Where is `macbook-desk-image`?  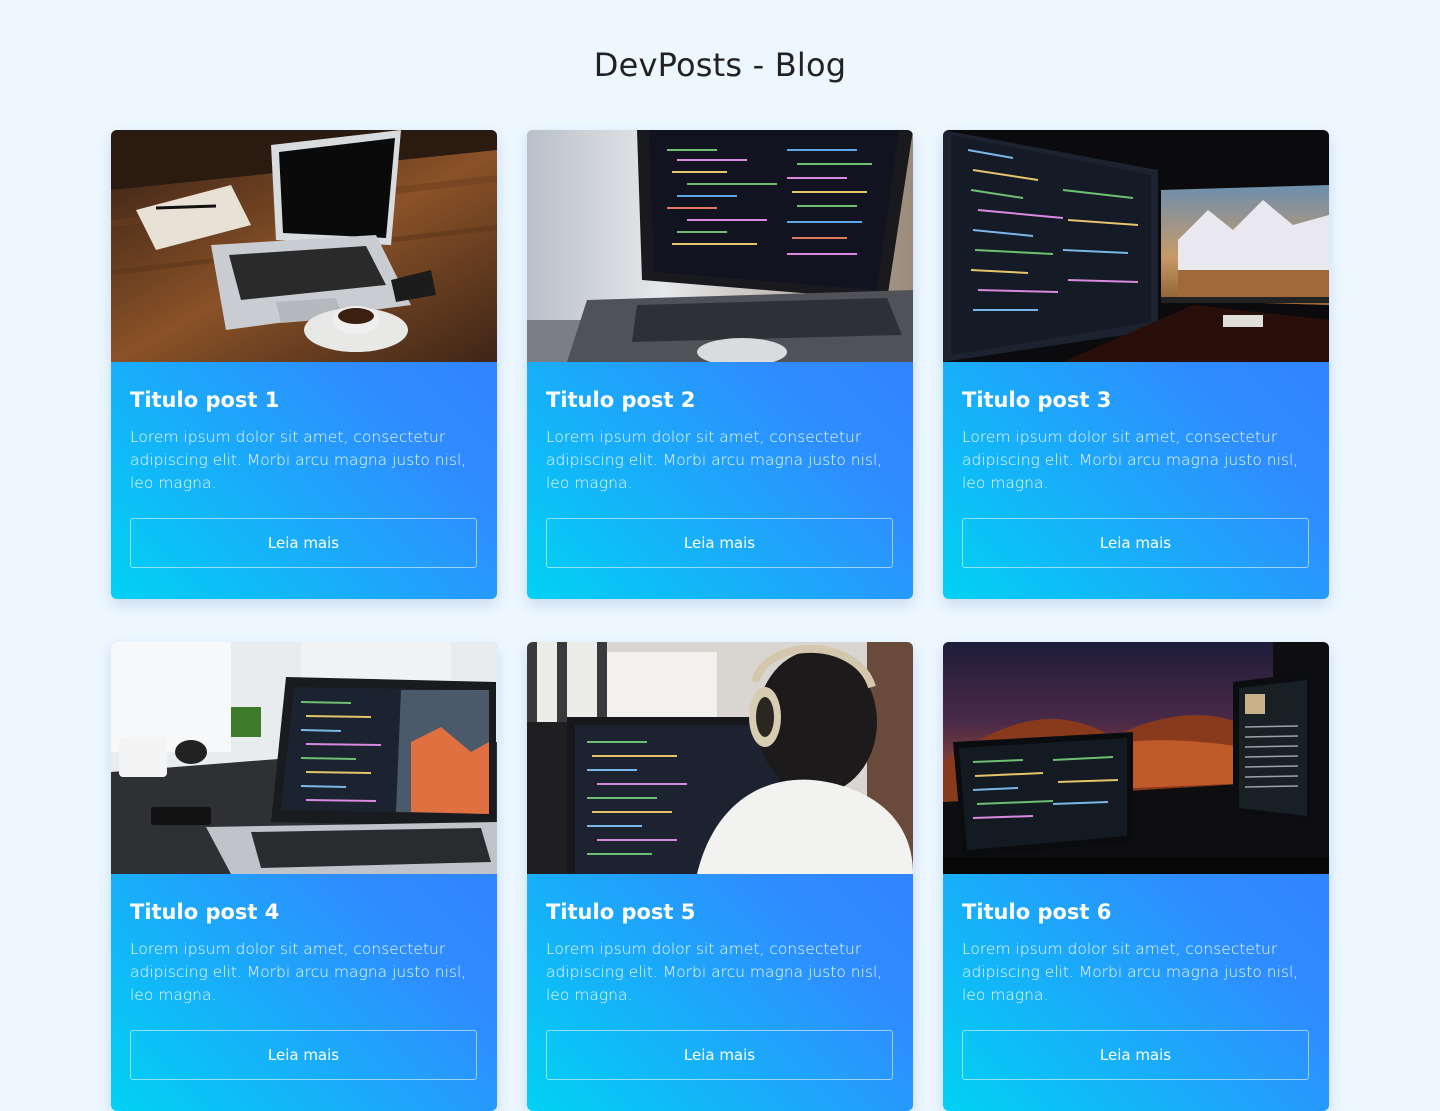 macbook-desk-image is located at coordinates (304, 758).